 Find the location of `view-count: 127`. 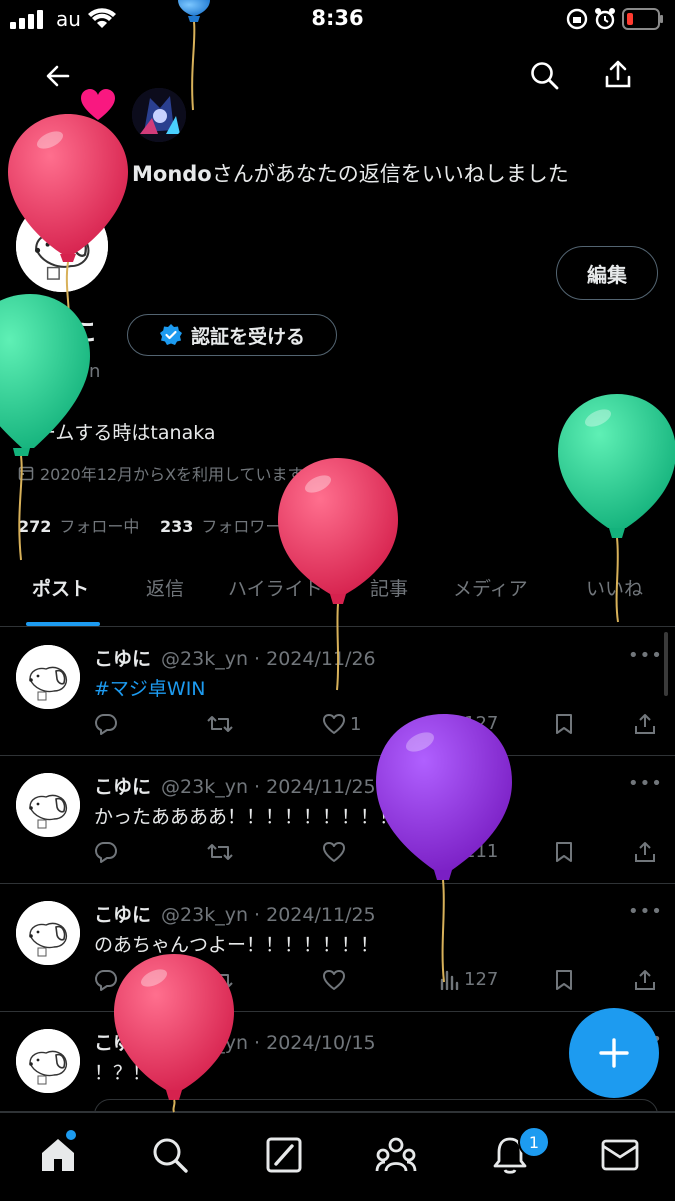

view-count: 127 is located at coordinates (481, 979).